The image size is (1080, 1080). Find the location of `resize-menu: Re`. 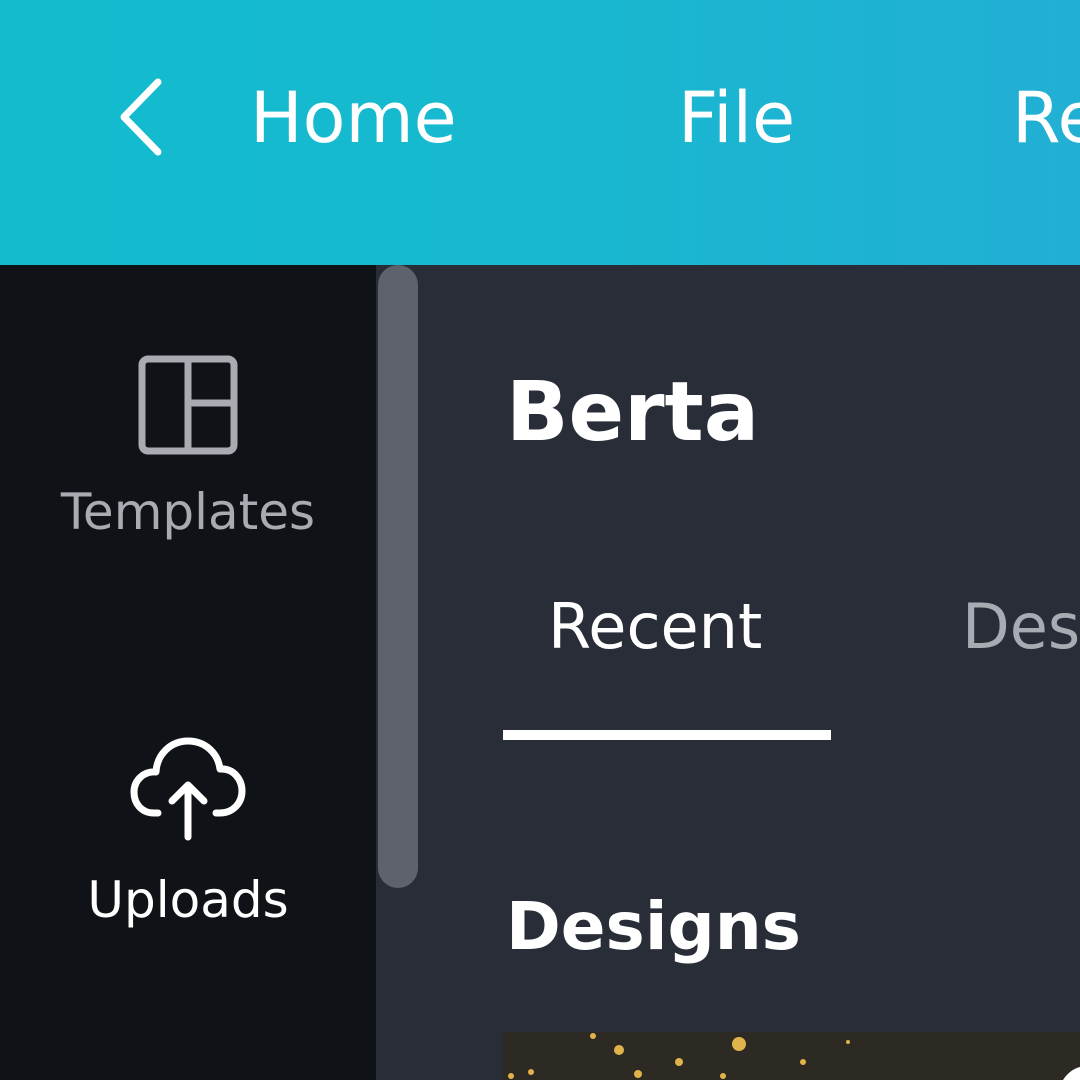

resize-menu: Re is located at coordinates (1046, 118).